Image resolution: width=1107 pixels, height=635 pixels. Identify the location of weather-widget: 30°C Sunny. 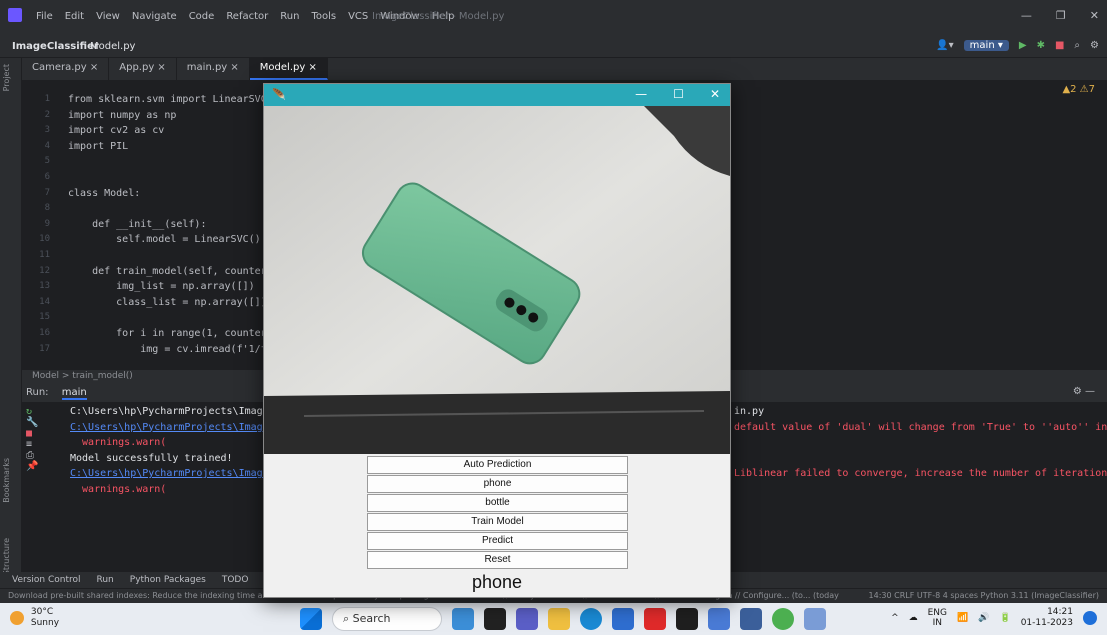
(34, 618).